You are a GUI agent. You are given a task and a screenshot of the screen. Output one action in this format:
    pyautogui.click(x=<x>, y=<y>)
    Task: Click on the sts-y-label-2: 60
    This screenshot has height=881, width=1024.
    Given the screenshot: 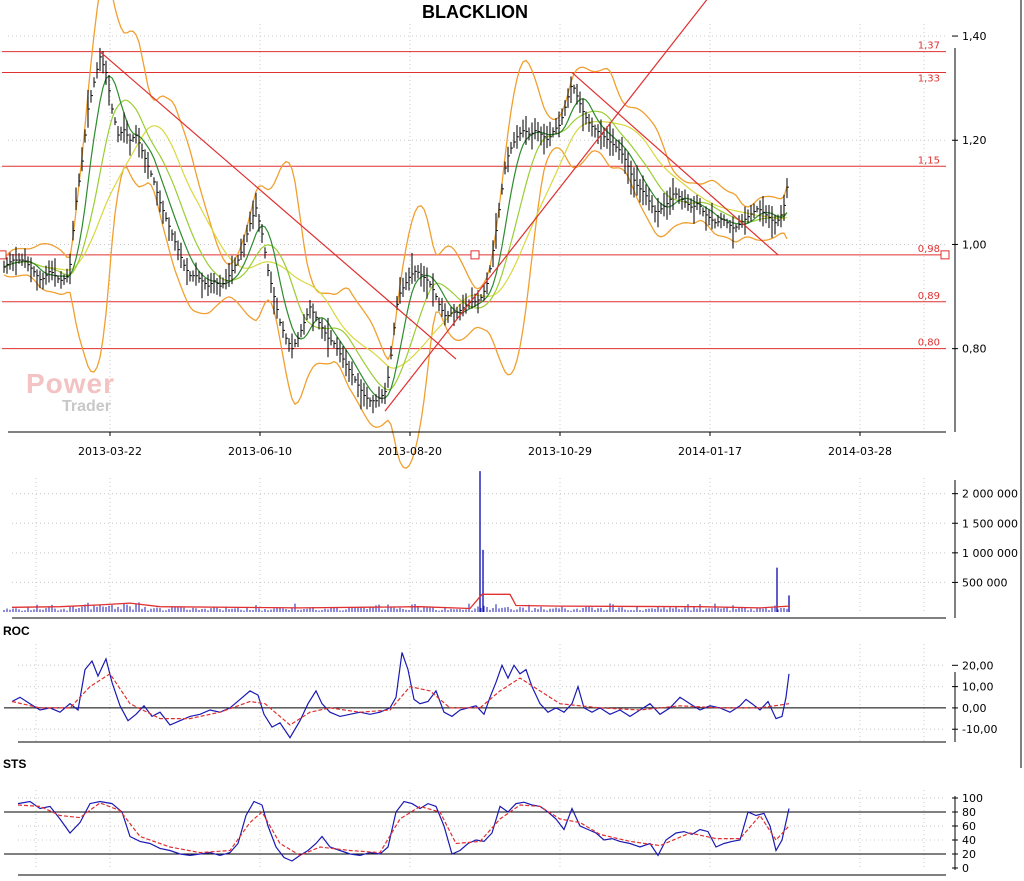 What is the action you would take?
    pyautogui.click(x=969, y=826)
    